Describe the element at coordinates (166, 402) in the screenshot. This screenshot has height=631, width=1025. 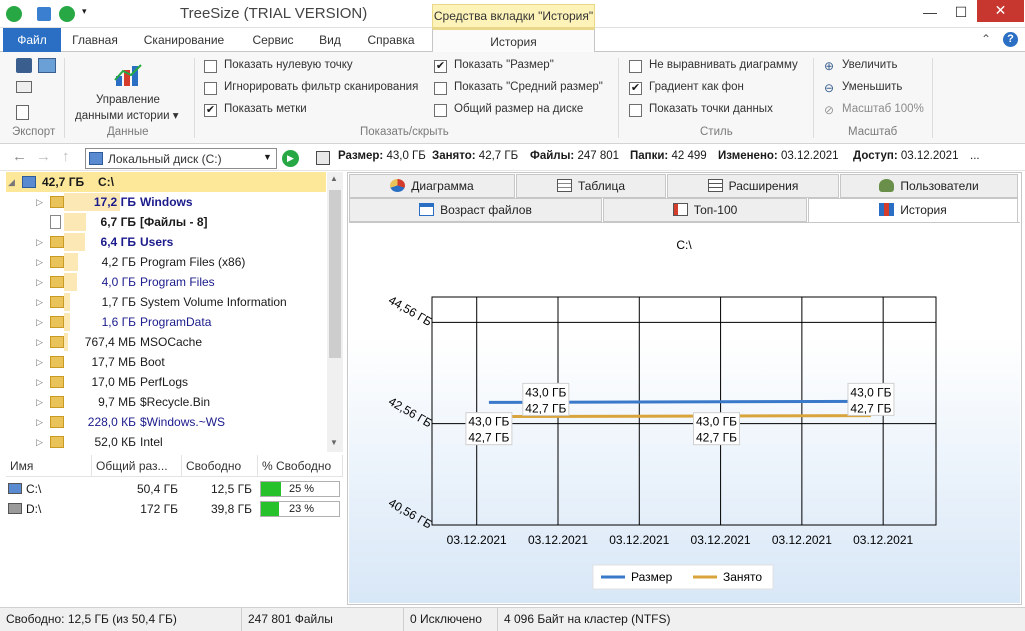
I see `tree-row: ▷ 9,7 МБ $Recycle.Bin` at that location.